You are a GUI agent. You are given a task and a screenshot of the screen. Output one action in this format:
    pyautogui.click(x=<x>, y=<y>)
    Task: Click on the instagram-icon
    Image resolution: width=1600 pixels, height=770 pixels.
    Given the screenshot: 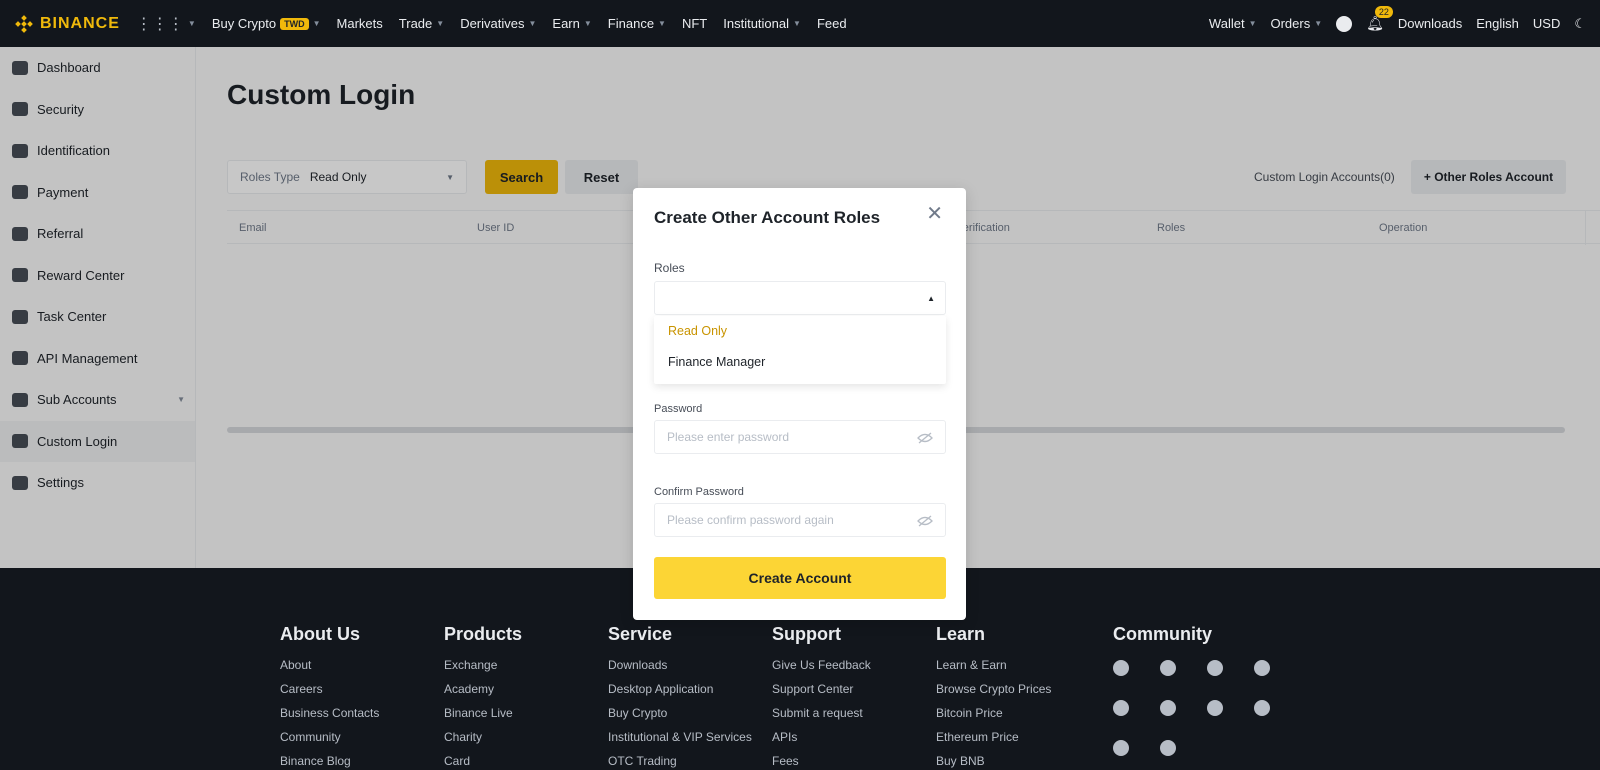 What is the action you would take?
    pyautogui.click(x=1215, y=708)
    